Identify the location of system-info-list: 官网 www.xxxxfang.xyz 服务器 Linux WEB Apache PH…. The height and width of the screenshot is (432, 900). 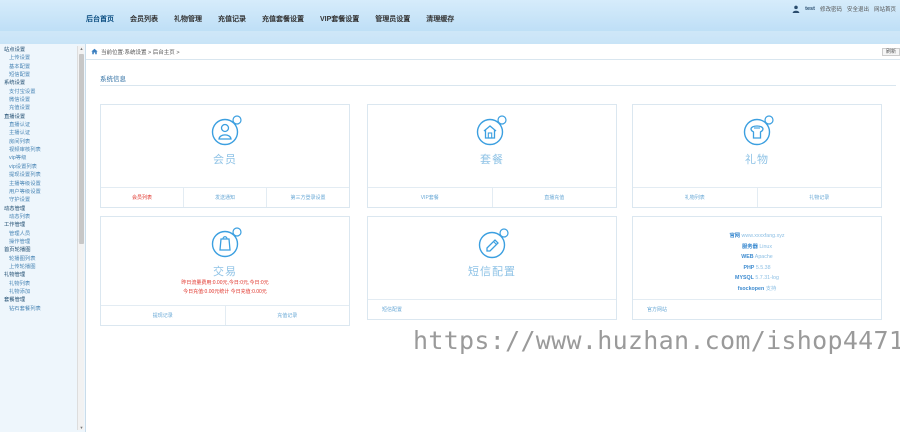
(757, 262).